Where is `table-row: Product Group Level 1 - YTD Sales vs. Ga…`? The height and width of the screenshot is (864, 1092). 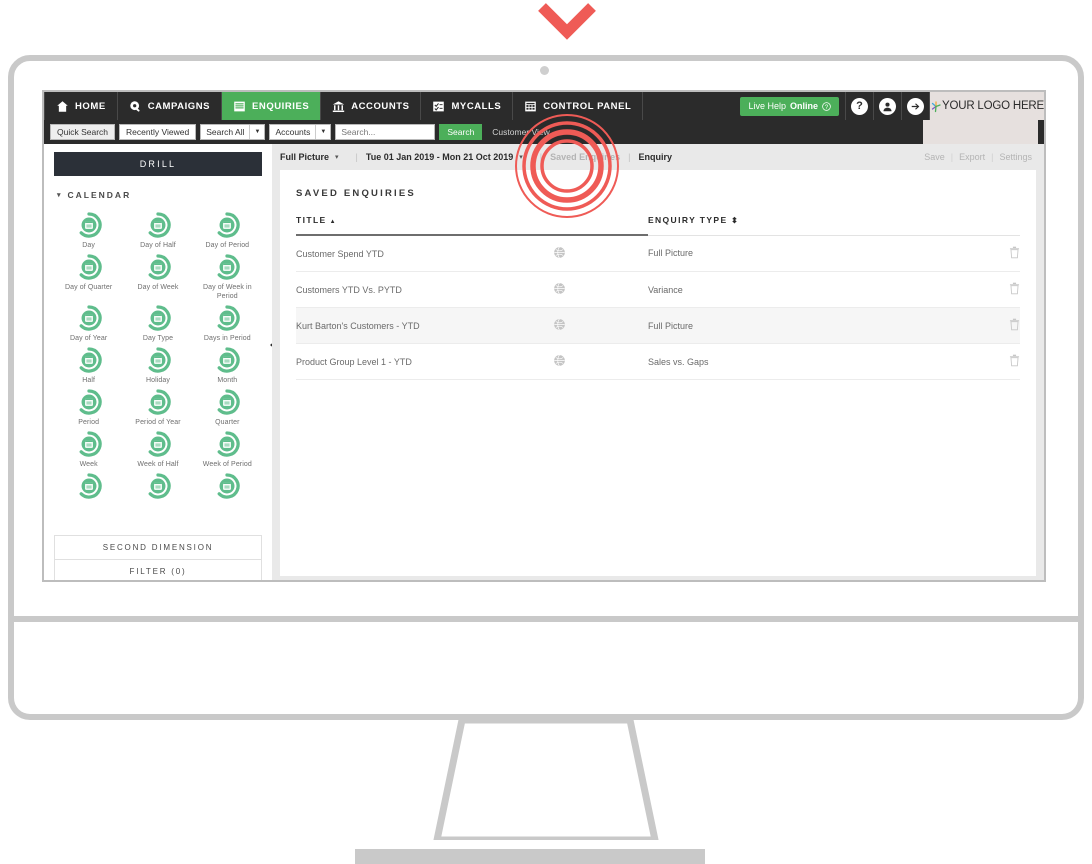 table-row: Product Group Level 1 - YTD Sales vs. Ga… is located at coordinates (658, 361).